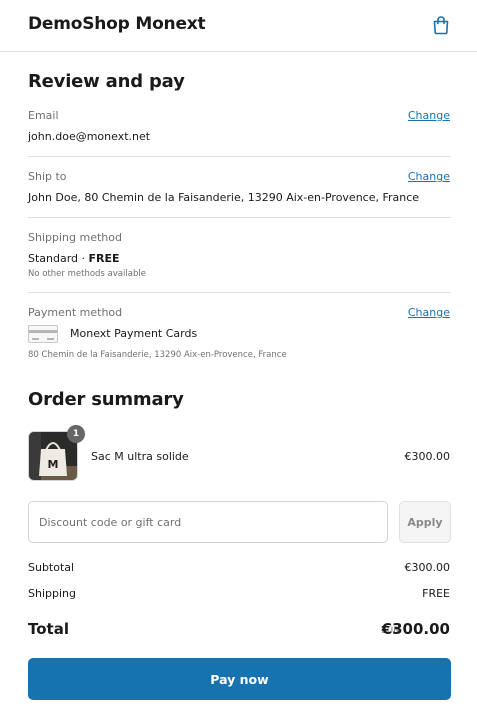  I want to click on payment-method-name: Monext Payment Cards, so click(134, 333).